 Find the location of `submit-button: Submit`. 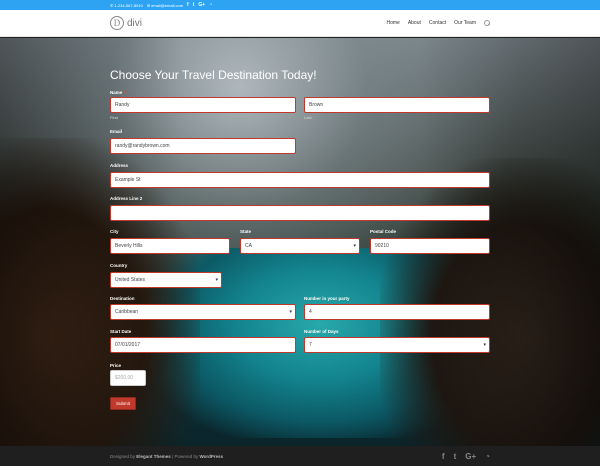

submit-button: Submit is located at coordinates (123, 403).